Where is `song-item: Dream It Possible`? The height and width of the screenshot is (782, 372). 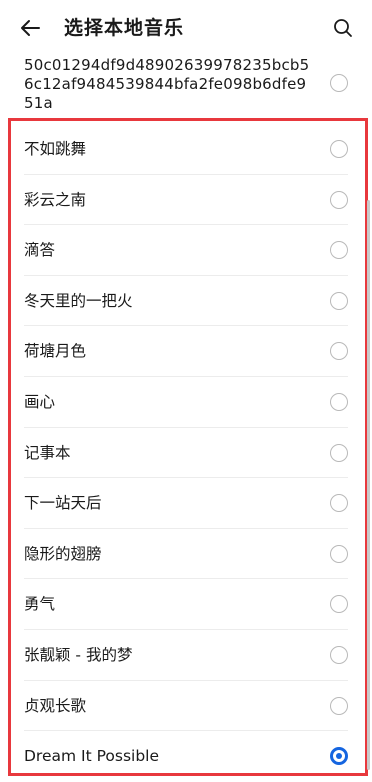
song-item: Dream It Possible is located at coordinates (186, 756).